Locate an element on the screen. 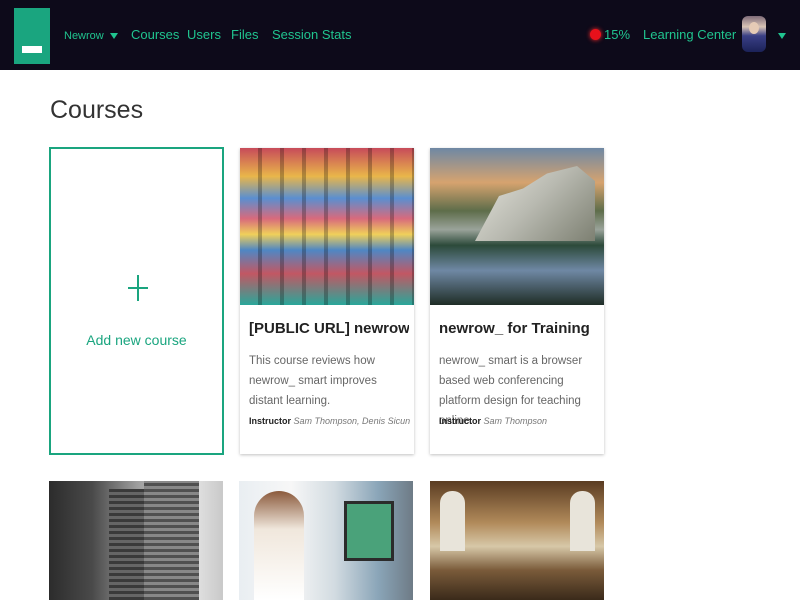 Image resolution: width=800 pixels, height=600 pixels. course-instructors: Instructor Sam Thompson, Denis Sicun is located at coordinates (330, 421).